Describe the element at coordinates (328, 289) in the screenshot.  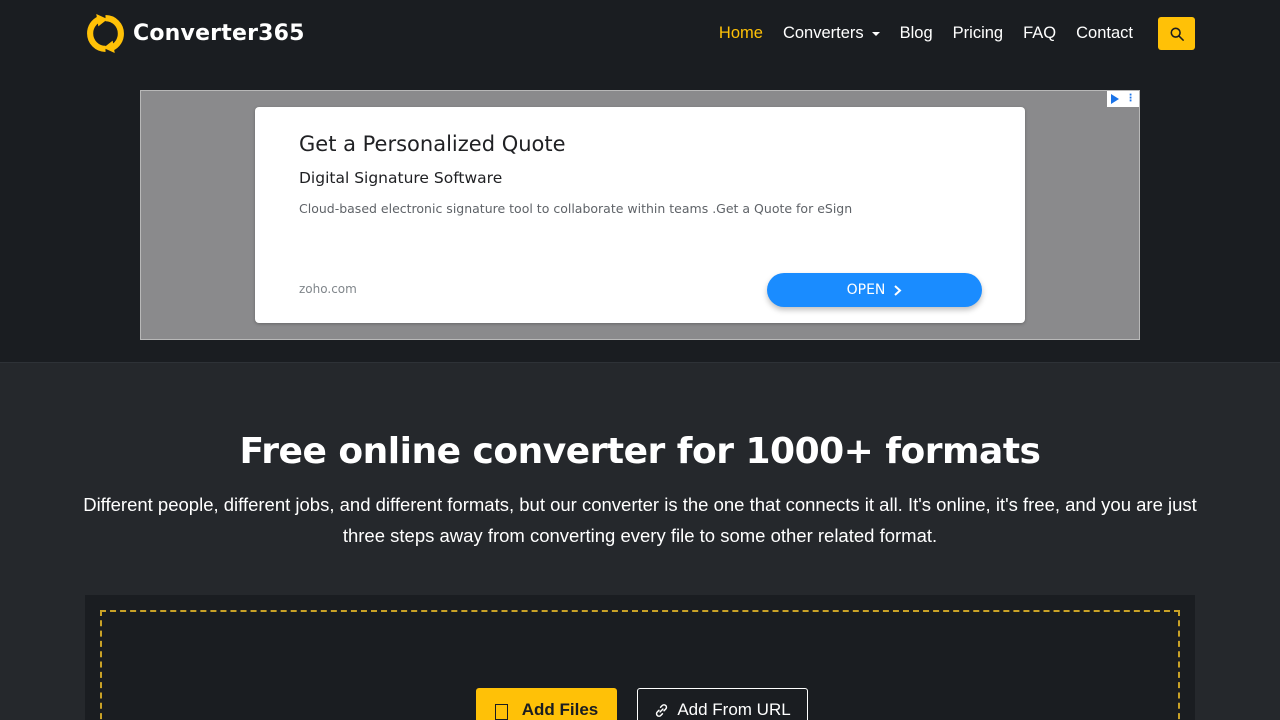
I see `ad-domain: zoho.com` at that location.